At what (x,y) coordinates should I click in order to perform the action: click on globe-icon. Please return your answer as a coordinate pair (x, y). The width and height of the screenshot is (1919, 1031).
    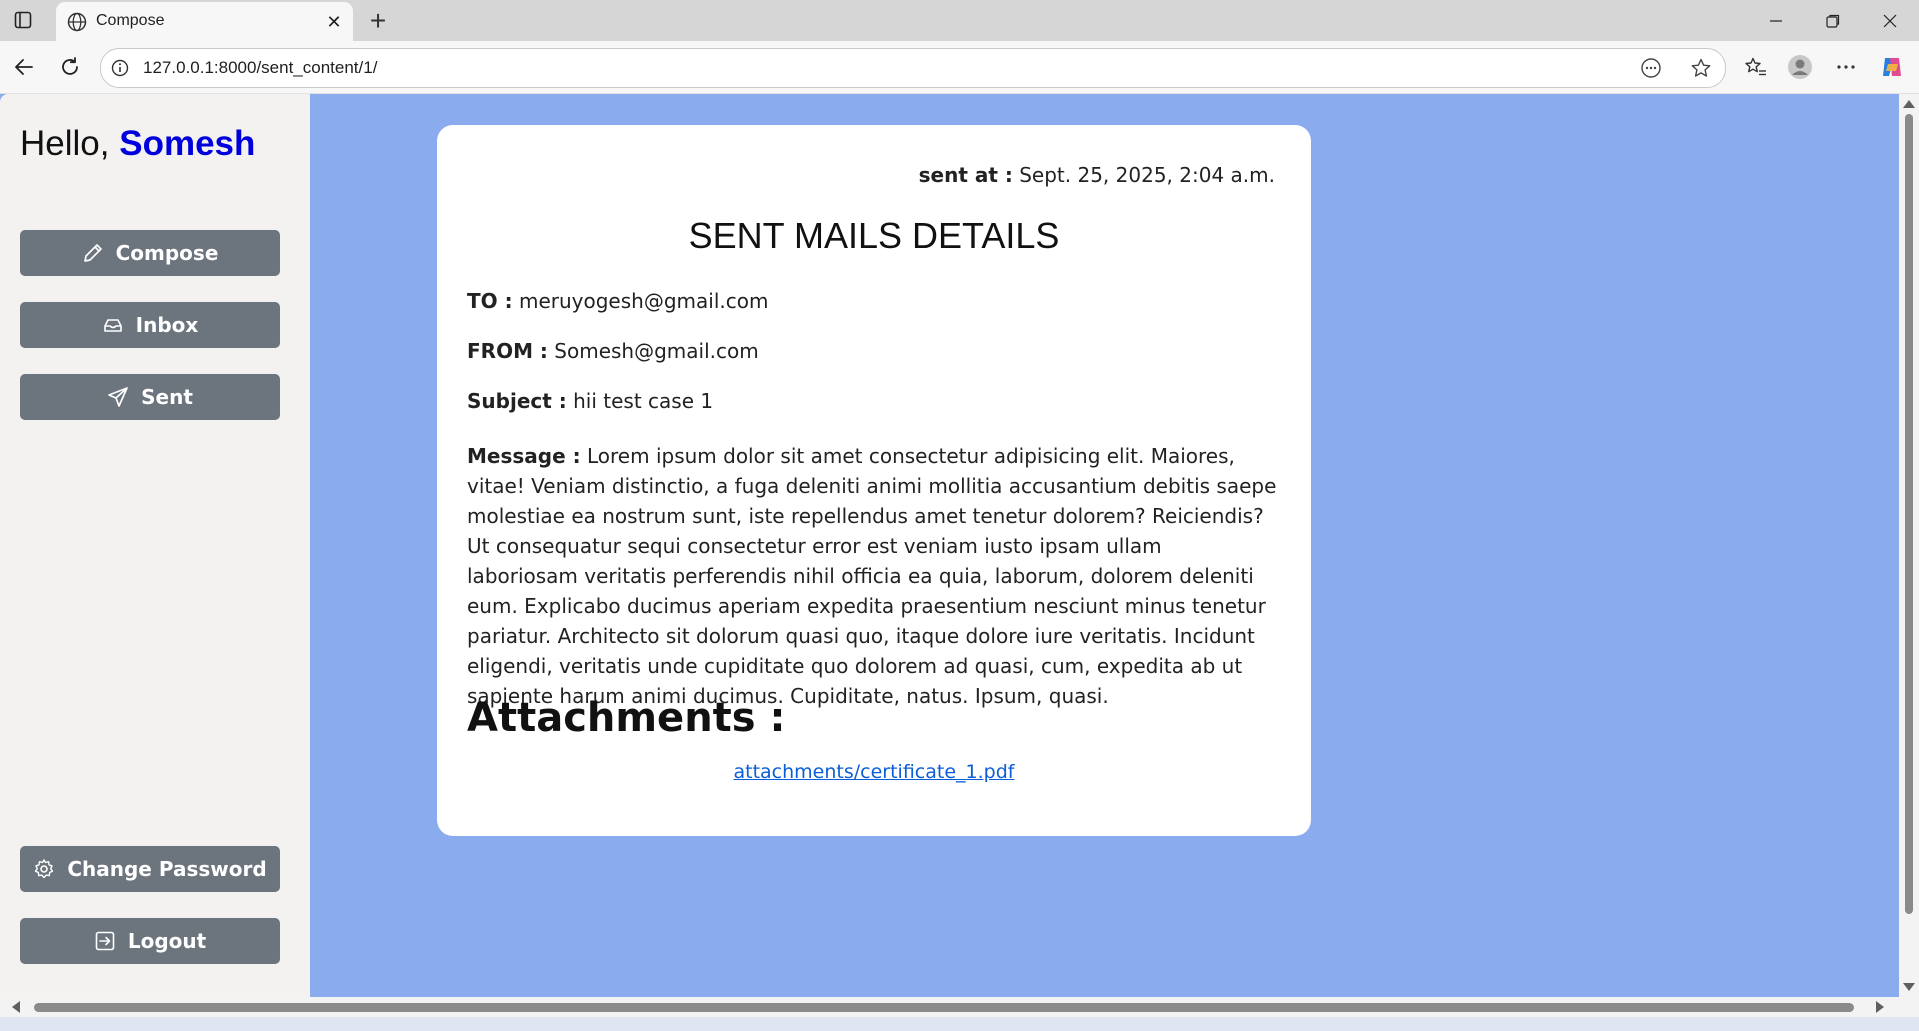
    Looking at the image, I should click on (77, 22).